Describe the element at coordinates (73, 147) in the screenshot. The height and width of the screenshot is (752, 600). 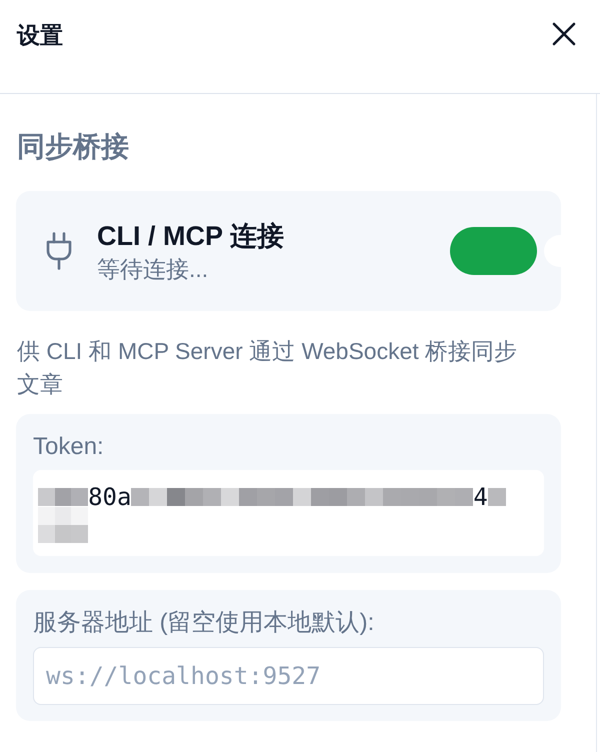
I see `section-heading: 同步桥接` at that location.